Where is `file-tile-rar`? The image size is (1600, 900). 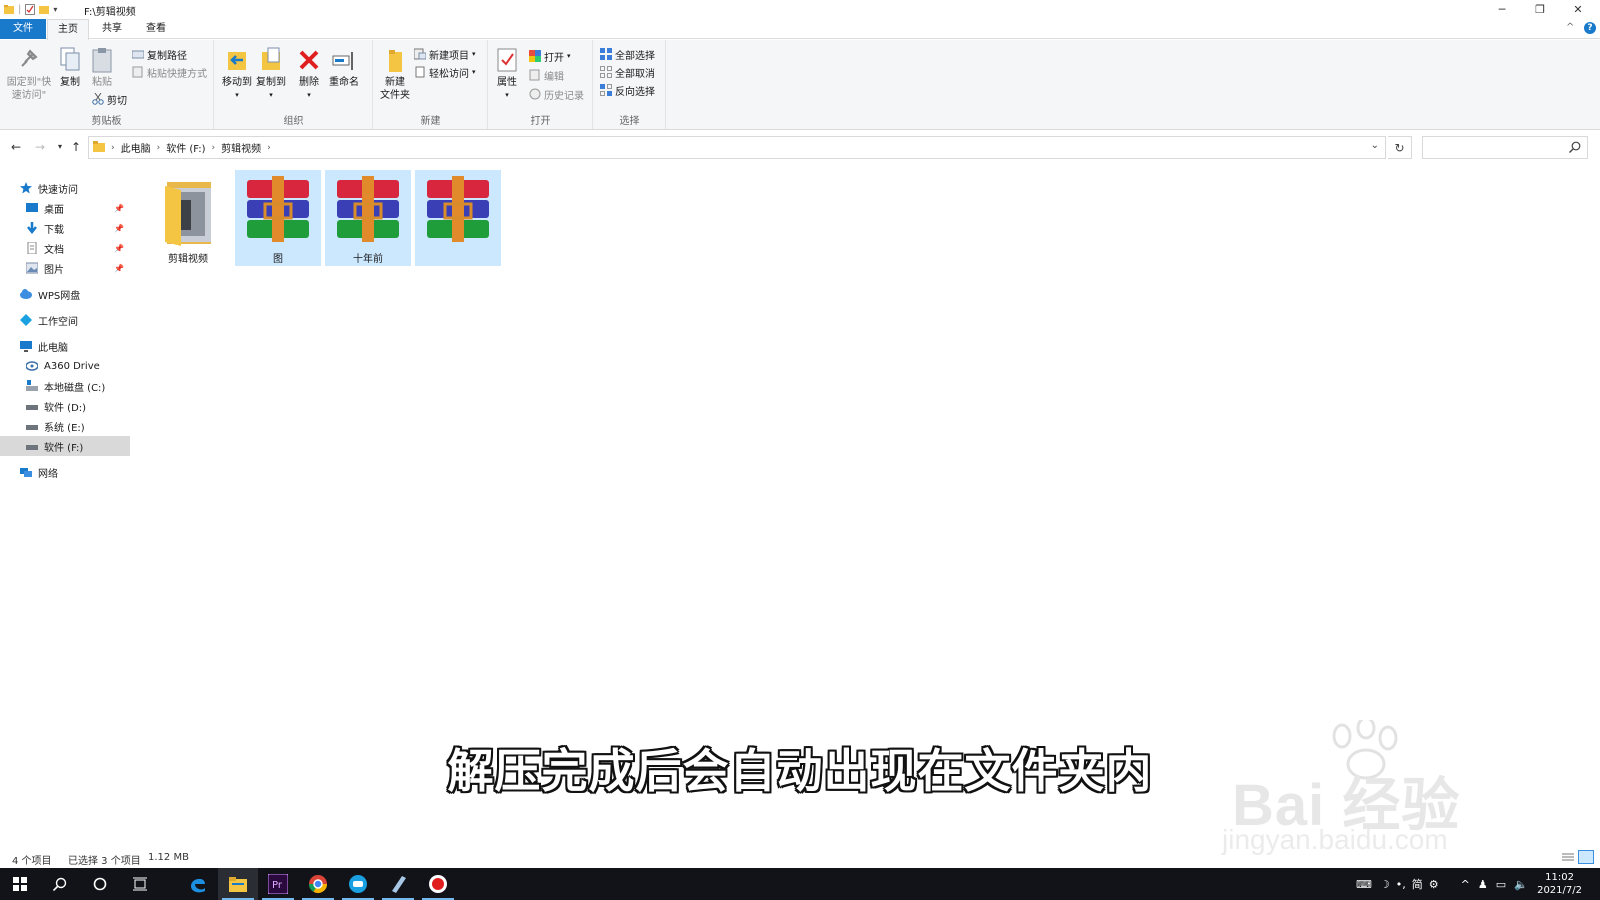 file-tile-rar is located at coordinates (458, 218).